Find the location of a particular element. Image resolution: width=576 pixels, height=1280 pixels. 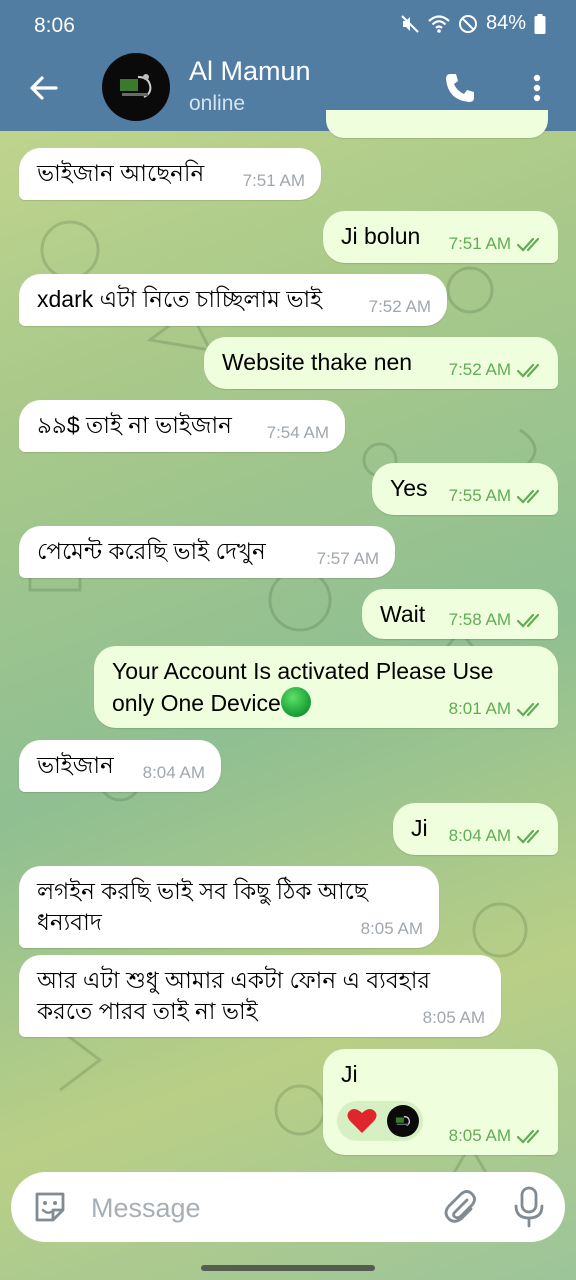

message-line: ধন্যবাদ is located at coordinates (69, 922).